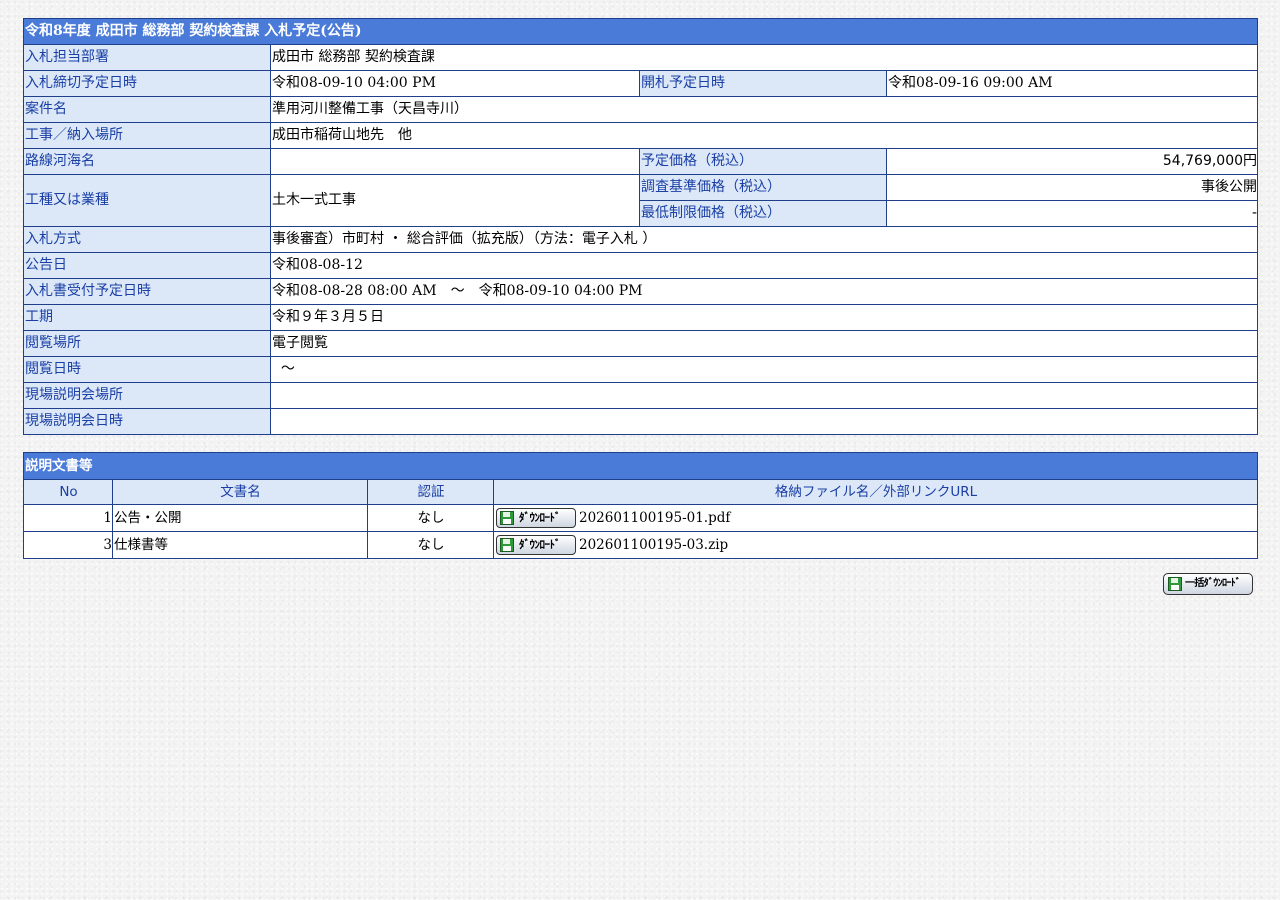  Describe the element at coordinates (764, 135) in the screenshot. I see `value-location: 成田市稲荷山地先 他` at that location.